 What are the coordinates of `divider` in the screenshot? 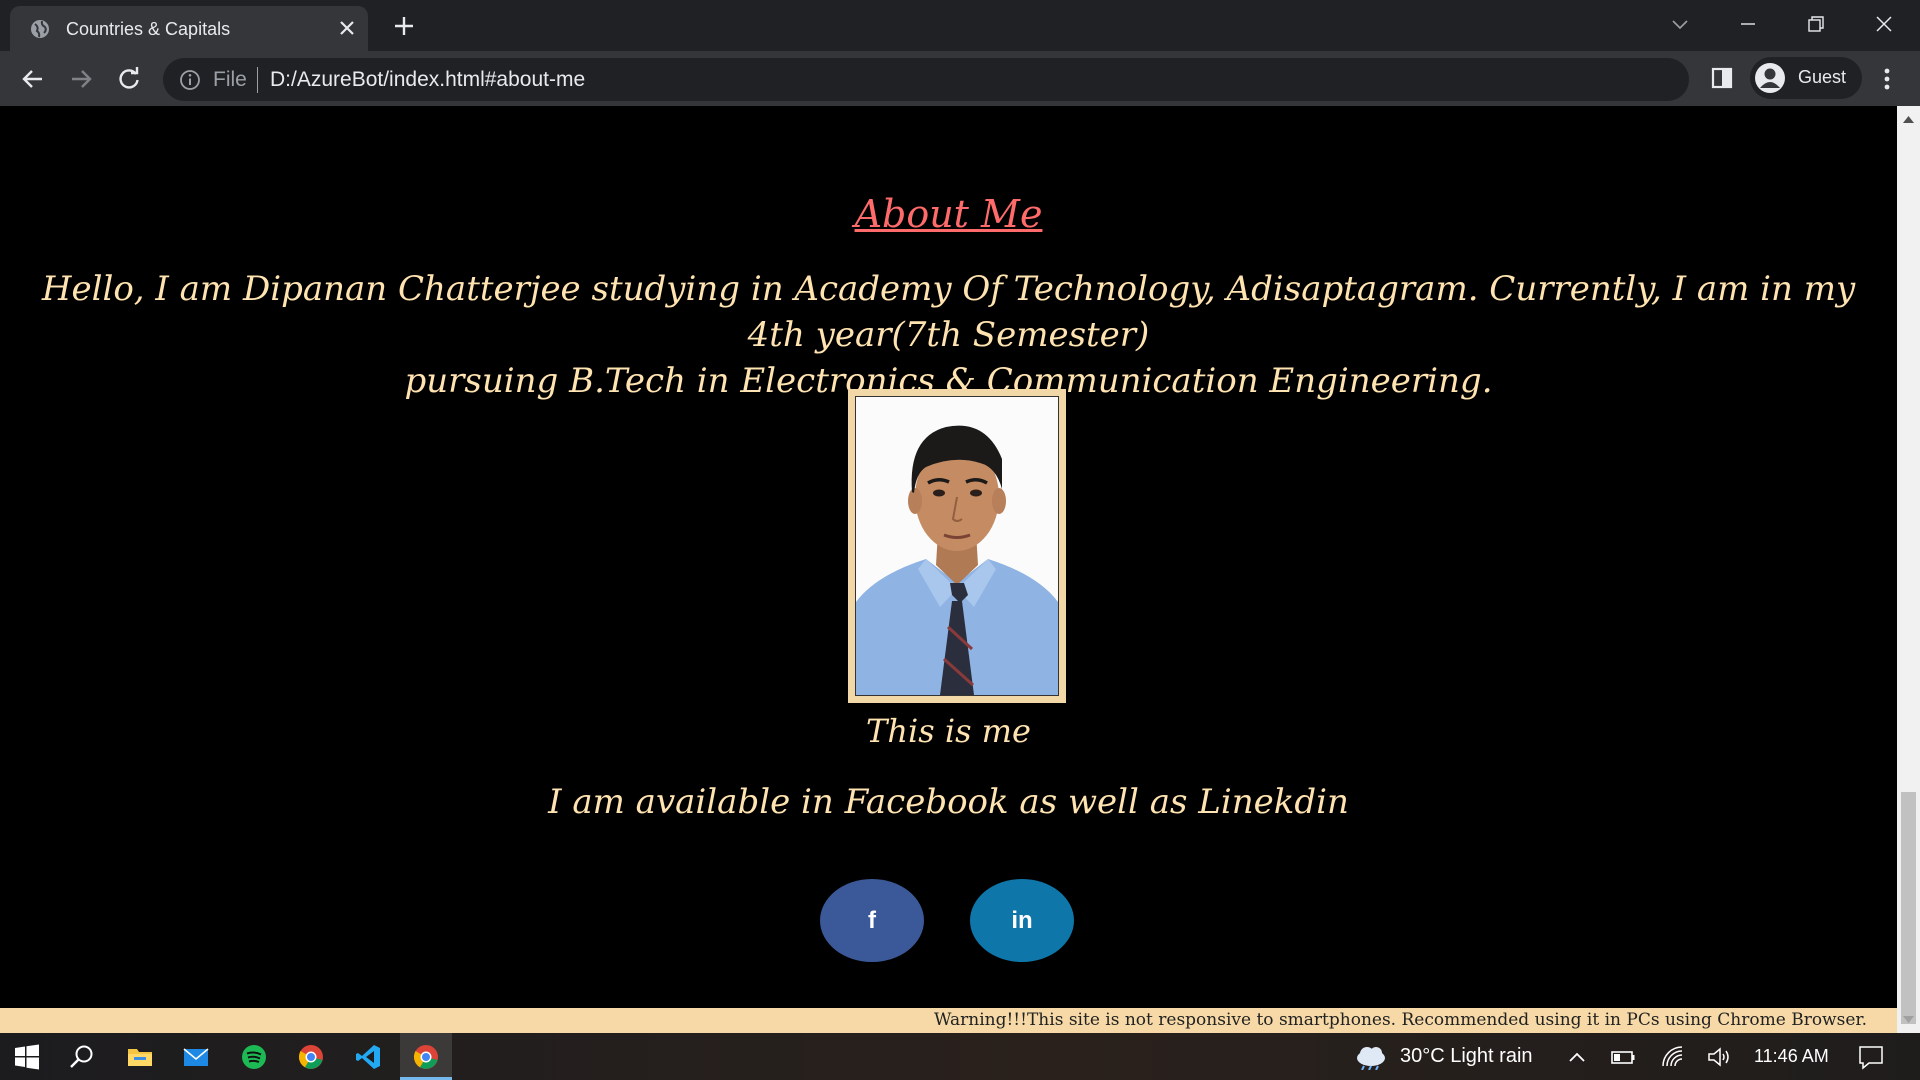 It's located at (257, 80).